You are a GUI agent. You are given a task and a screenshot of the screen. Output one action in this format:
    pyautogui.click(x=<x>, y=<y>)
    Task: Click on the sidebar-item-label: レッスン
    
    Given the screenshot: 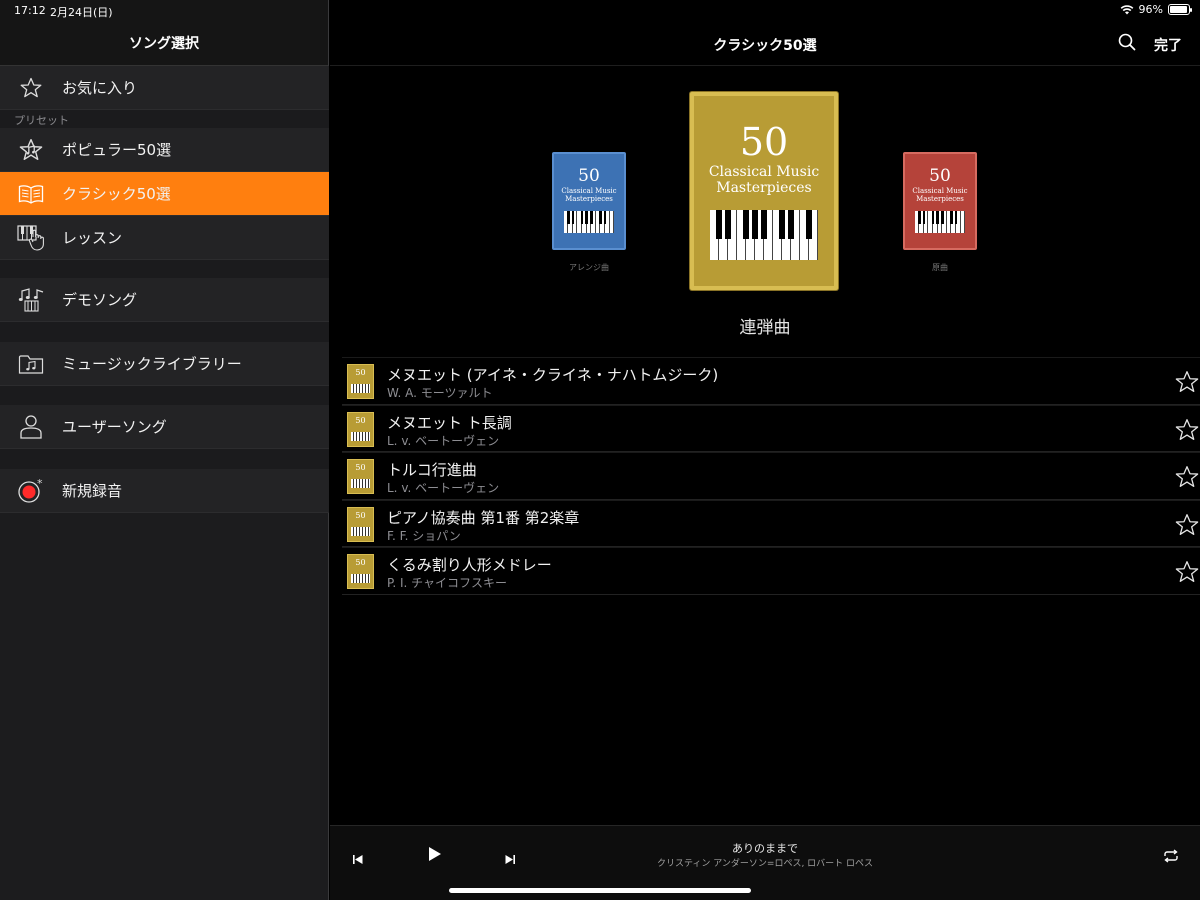 What is the action you would take?
    pyautogui.click(x=92, y=238)
    